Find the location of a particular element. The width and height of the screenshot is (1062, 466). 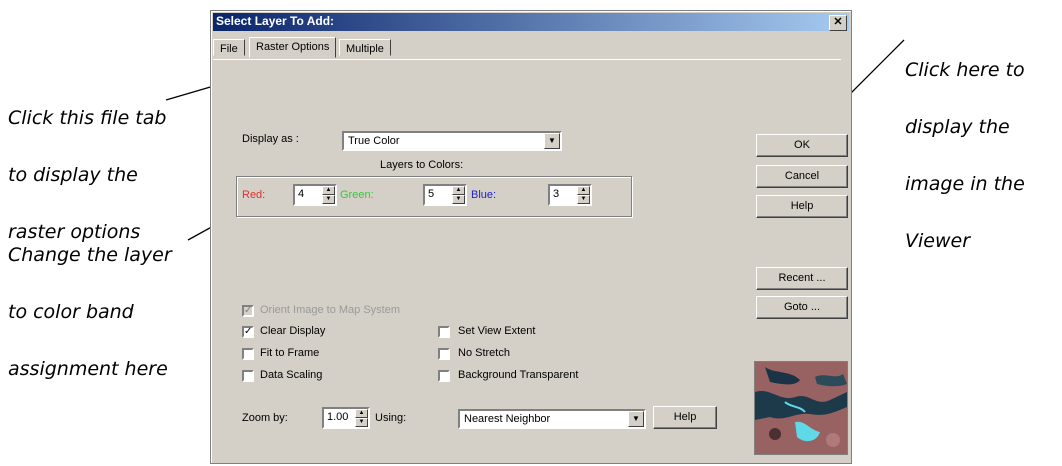

cancel-button: Cancel is located at coordinates (802, 176).